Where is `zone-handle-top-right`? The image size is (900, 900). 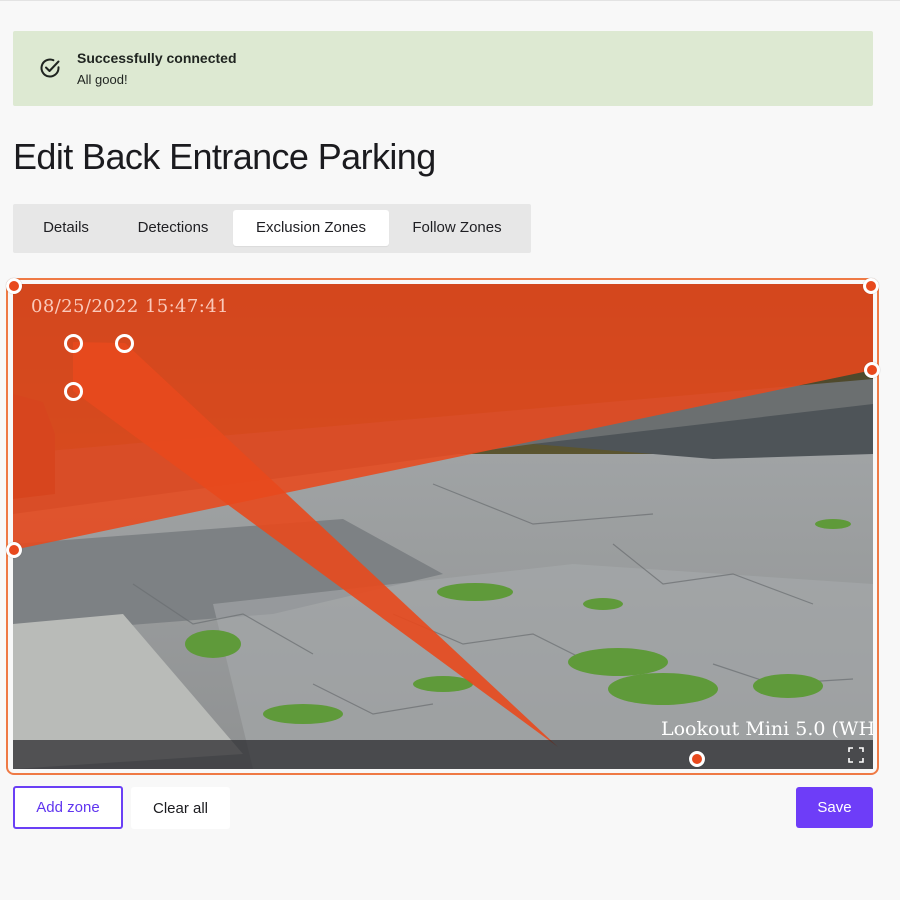
zone-handle-top-right is located at coordinates (871, 286).